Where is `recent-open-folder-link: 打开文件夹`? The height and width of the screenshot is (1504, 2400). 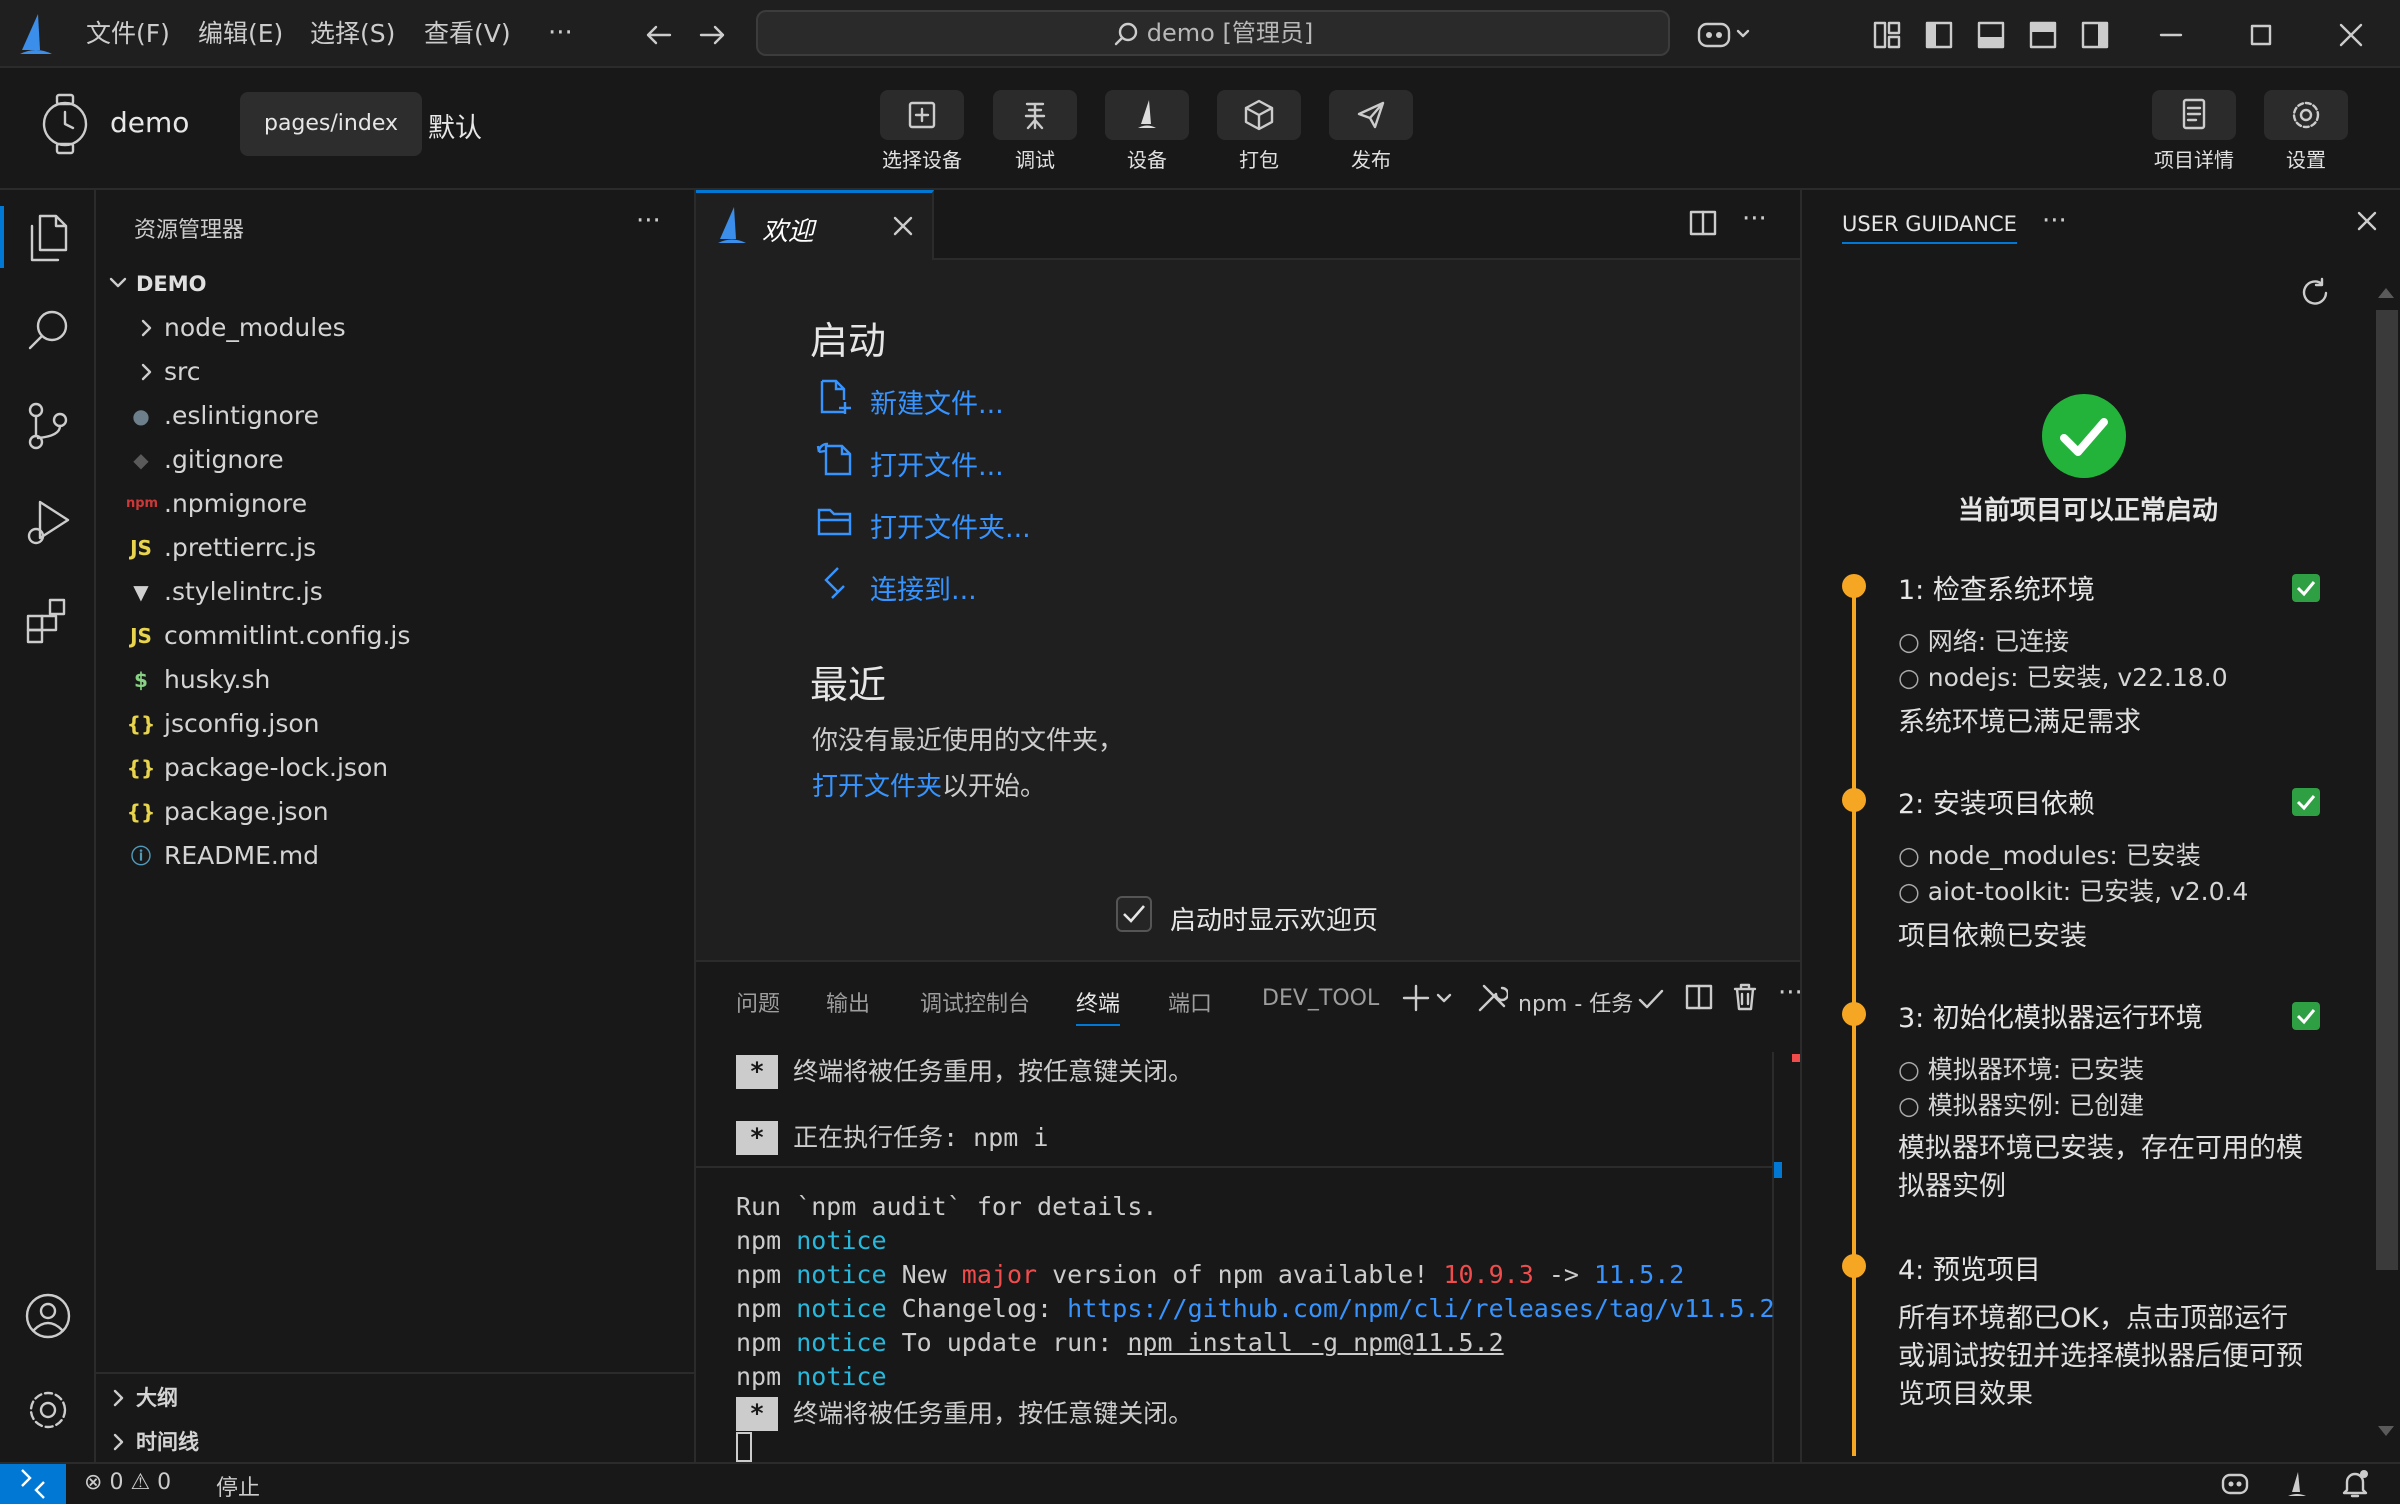 recent-open-folder-link: 打开文件夹 is located at coordinates (877, 787).